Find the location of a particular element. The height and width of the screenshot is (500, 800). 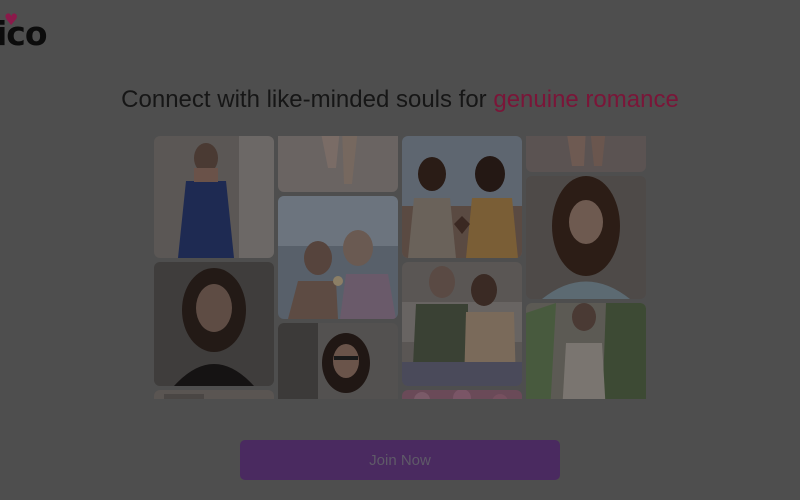

headline-accent: genuine romance is located at coordinates (586, 99).